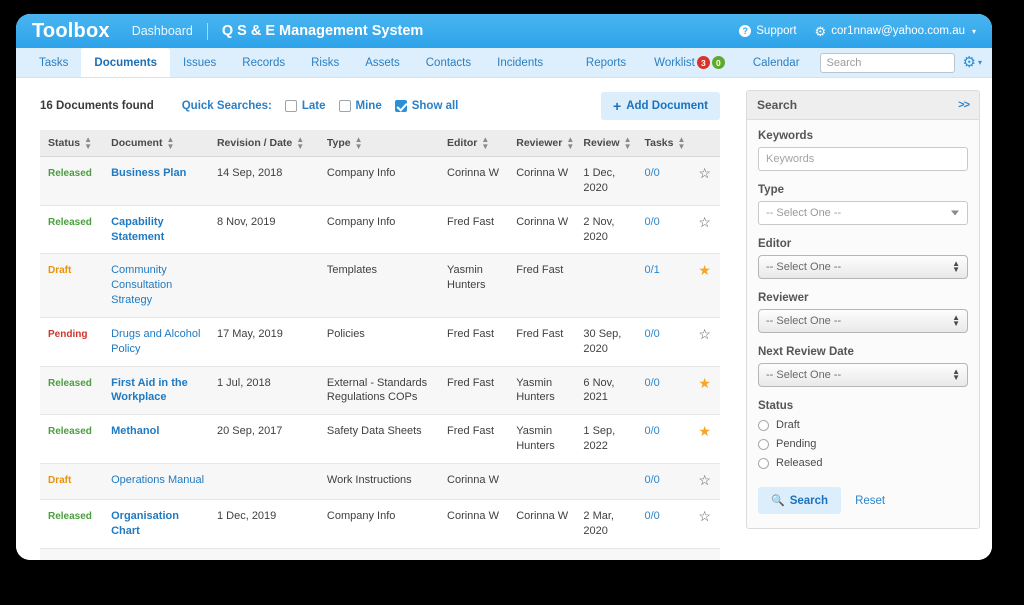  Describe the element at coordinates (148, 173) in the screenshot. I see `document-link: Business Plan` at that location.